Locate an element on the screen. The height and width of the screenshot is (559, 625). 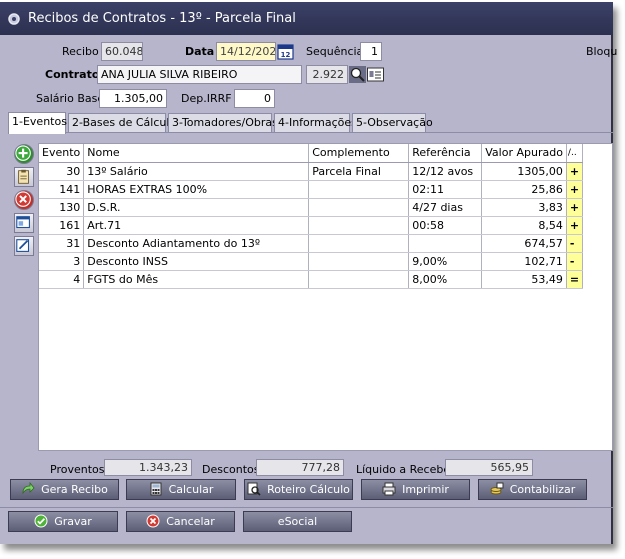
esocial-button: eSocial is located at coordinates (297, 521).